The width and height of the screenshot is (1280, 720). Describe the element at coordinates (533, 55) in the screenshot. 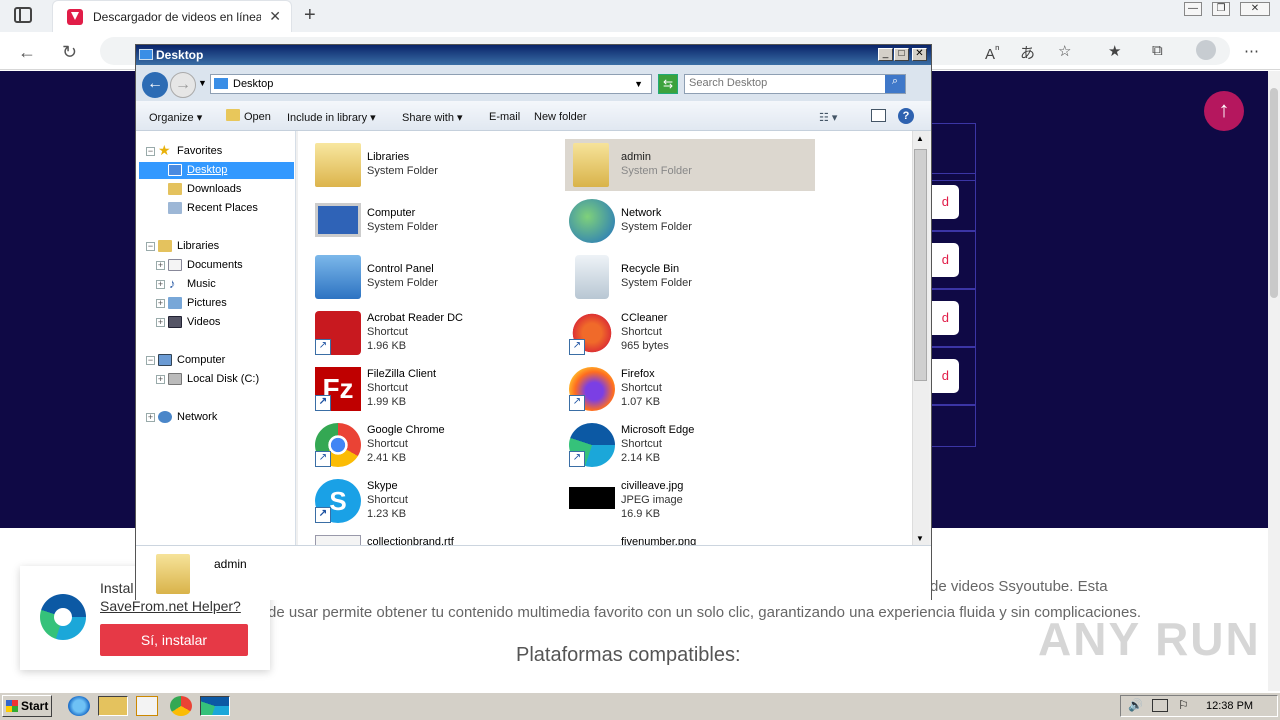

I see `explorer-titlebar: Desktop` at that location.